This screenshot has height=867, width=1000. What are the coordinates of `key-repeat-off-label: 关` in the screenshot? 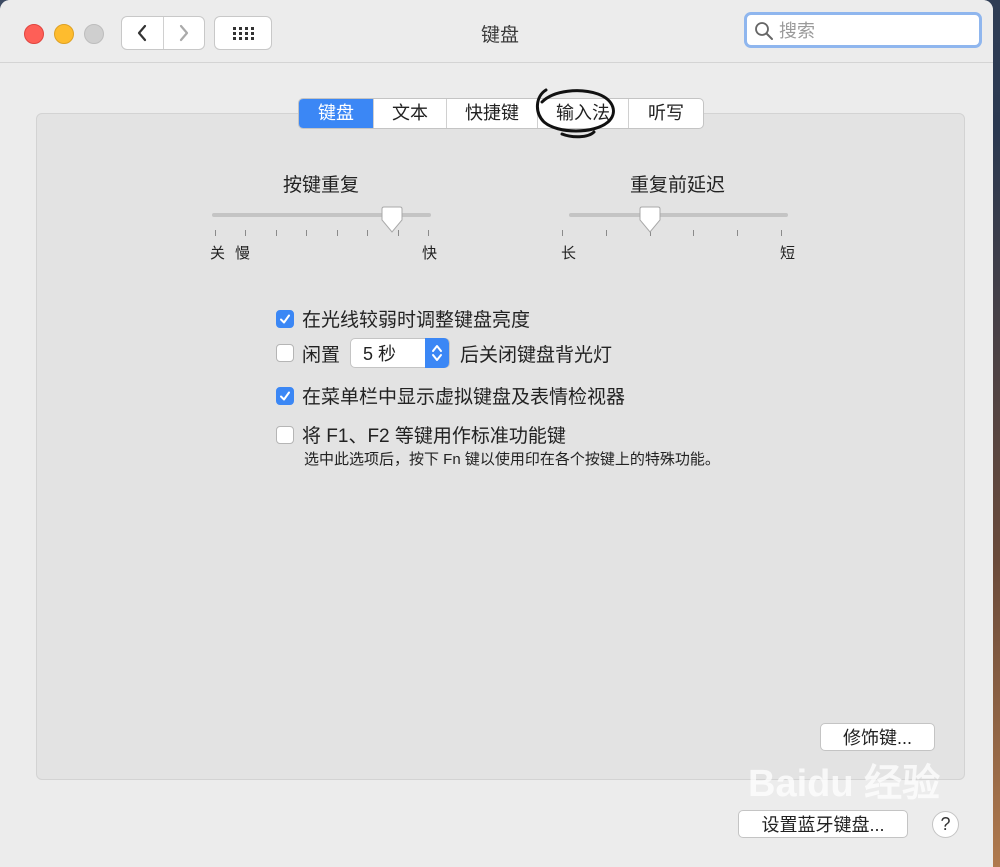 It's located at (218, 253).